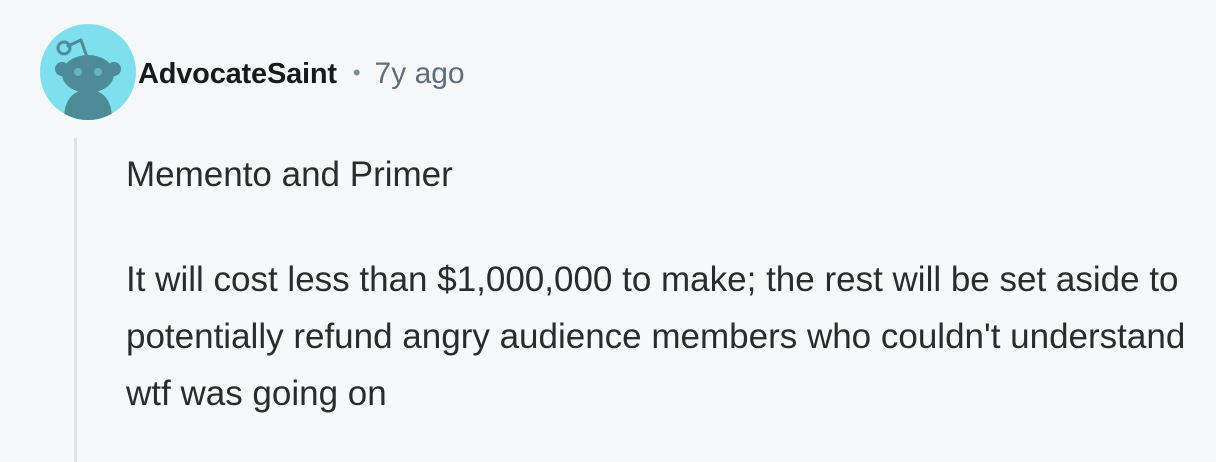  Describe the element at coordinates (88, 79) in the screenshot. I see `snoo-avatar-icon` at that location.